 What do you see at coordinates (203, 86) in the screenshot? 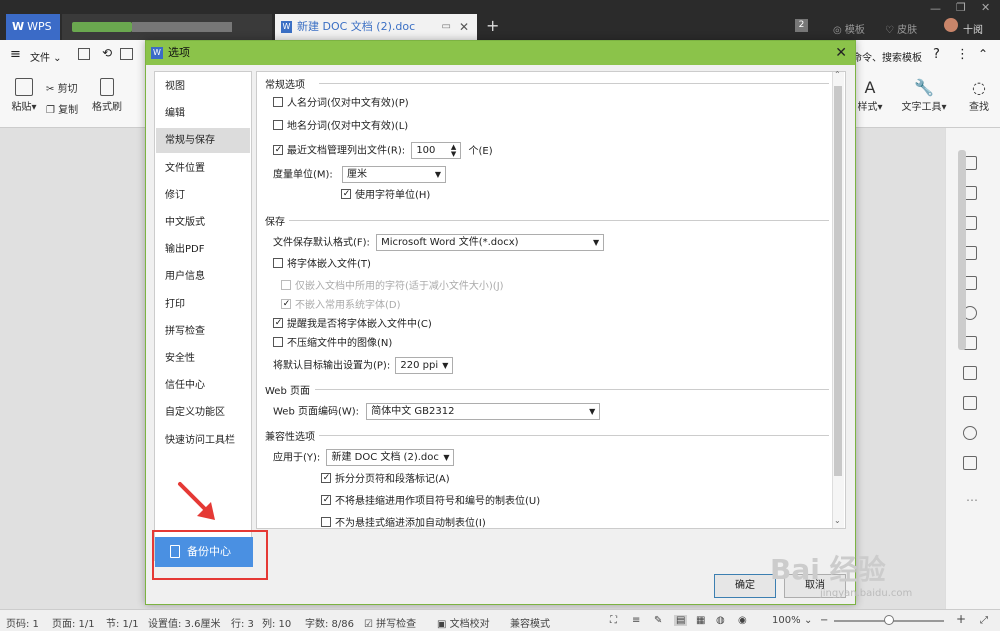
I see `nav-item: 视图` at bounding box center [203, 86].